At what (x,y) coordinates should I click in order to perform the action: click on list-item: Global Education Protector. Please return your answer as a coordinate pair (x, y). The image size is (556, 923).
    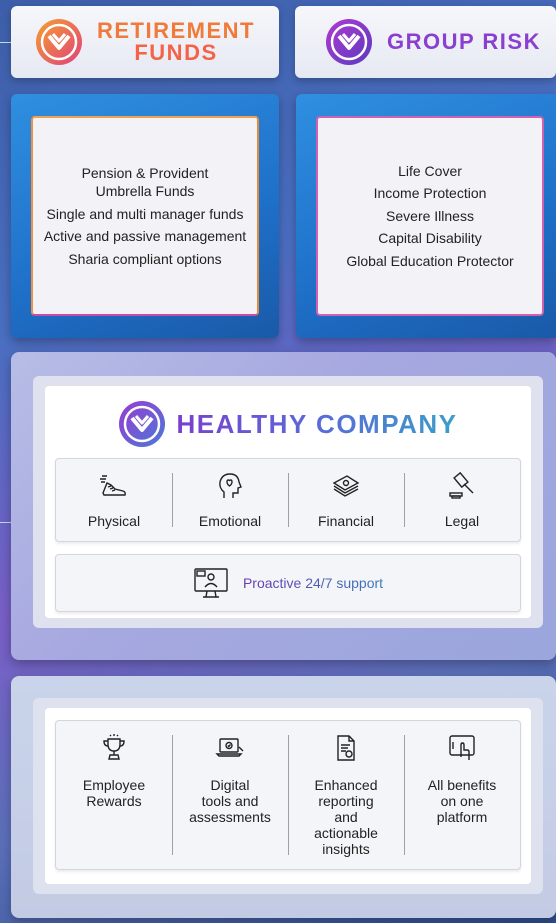
    Looking at the image, I should click on (430, 260).